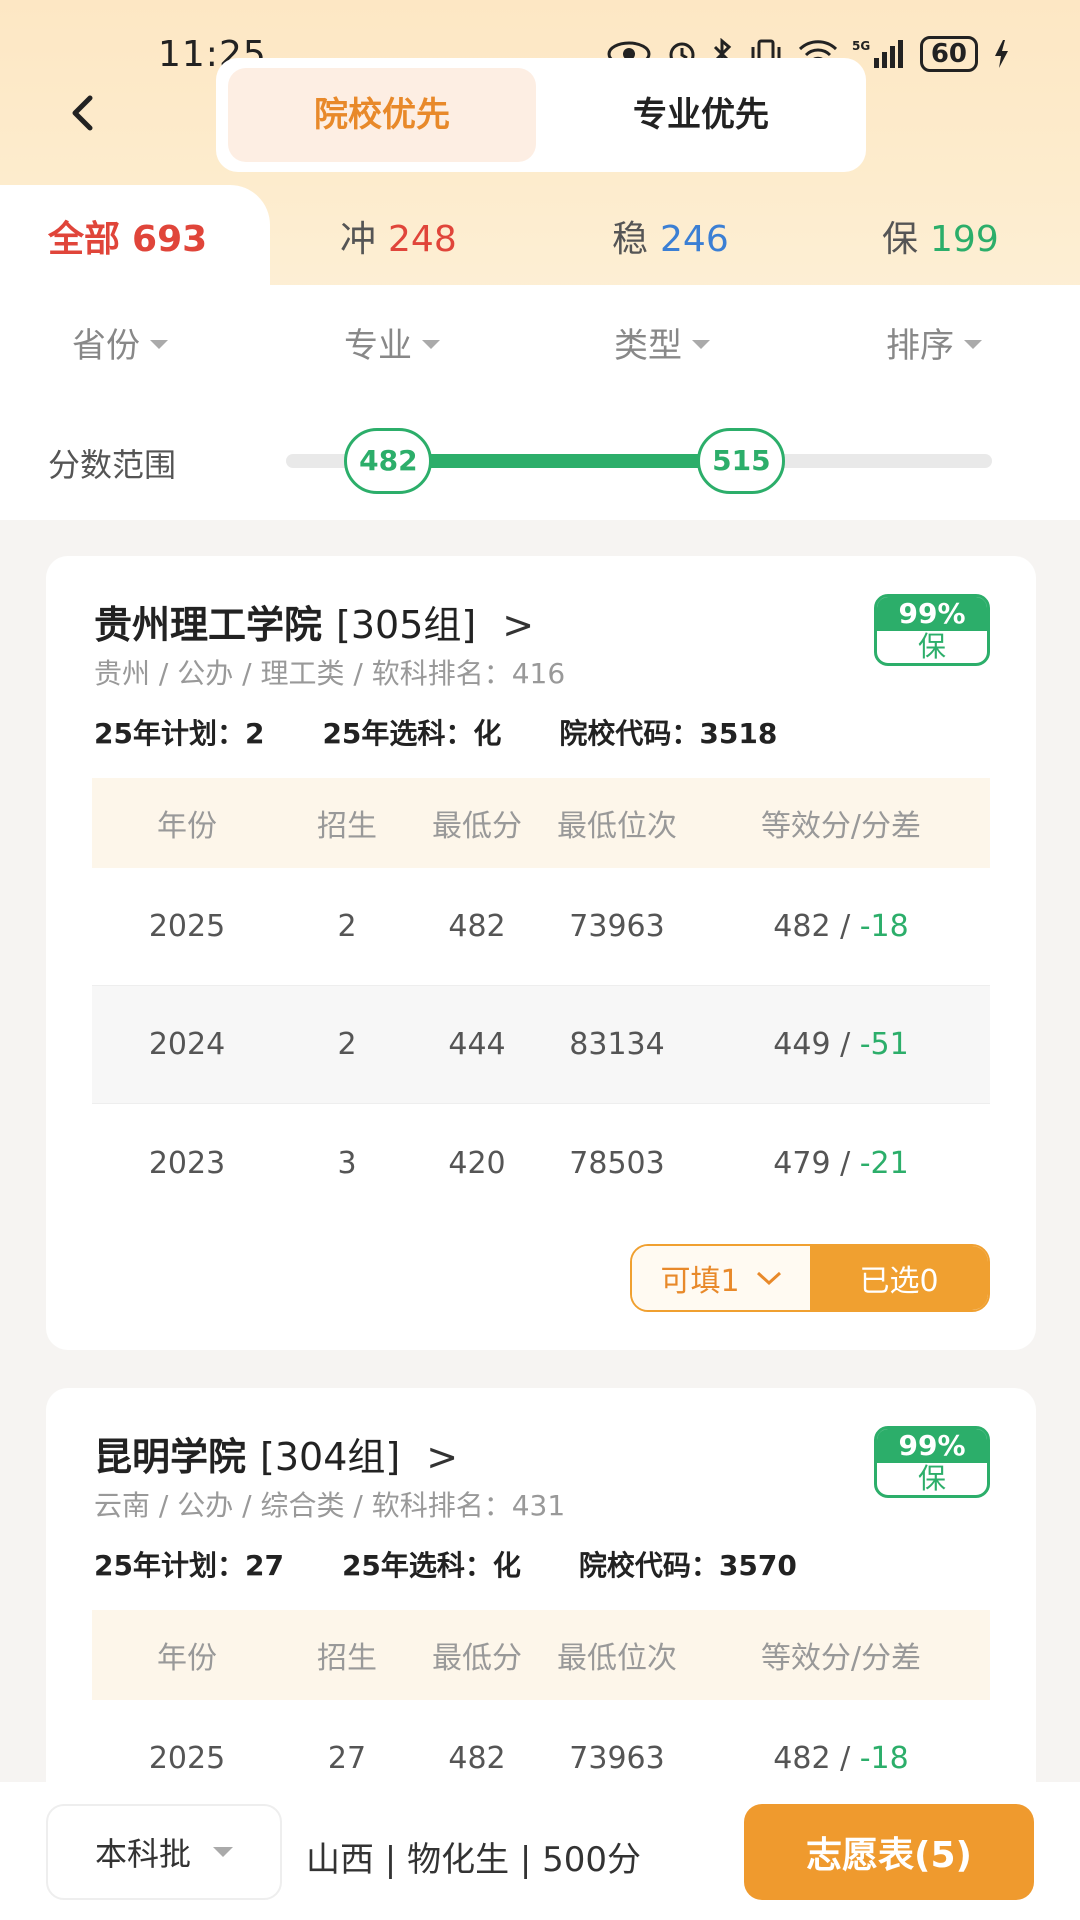 The image size is (1080, 1920). Describe the element at coordinates (179, 733) in the screenshot. I see `enroll-plan: 25年计划：2` at that location.